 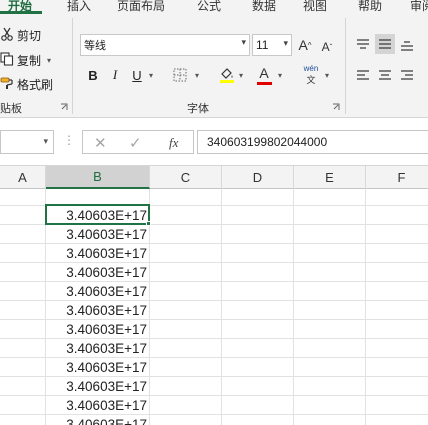 What do you see at coordinates (311, 81) in the screenshot?
I see `phonetic-char: 文` at bounding box center [311, 81].